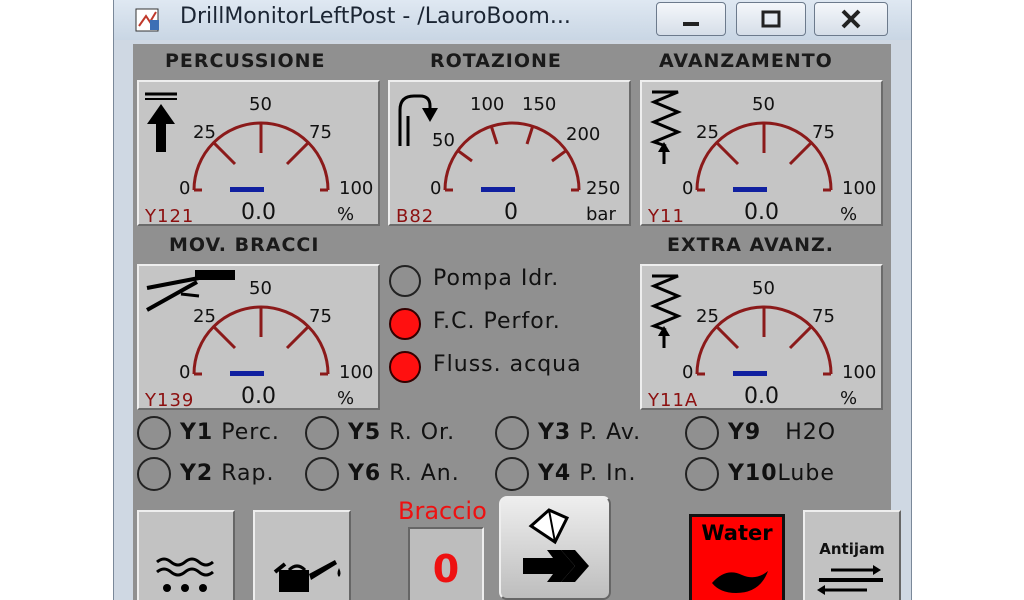 This screenshot has width=1024, height=600. Describe the element at coordinates (850, 580) in the screenshot. I see `antijam-arrows-icon` at that location.